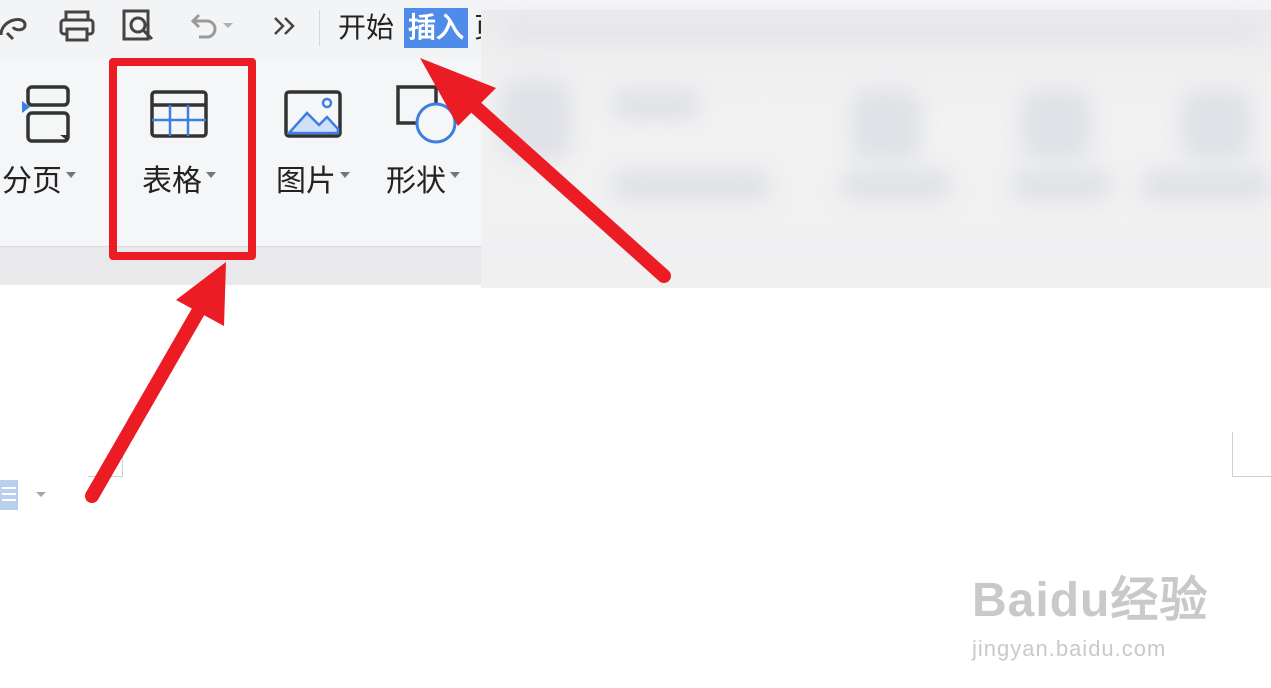 This screenshot has width=1271, height=688. I want to click on annotation-arrow-to-insert-tab, so click(545, 170).